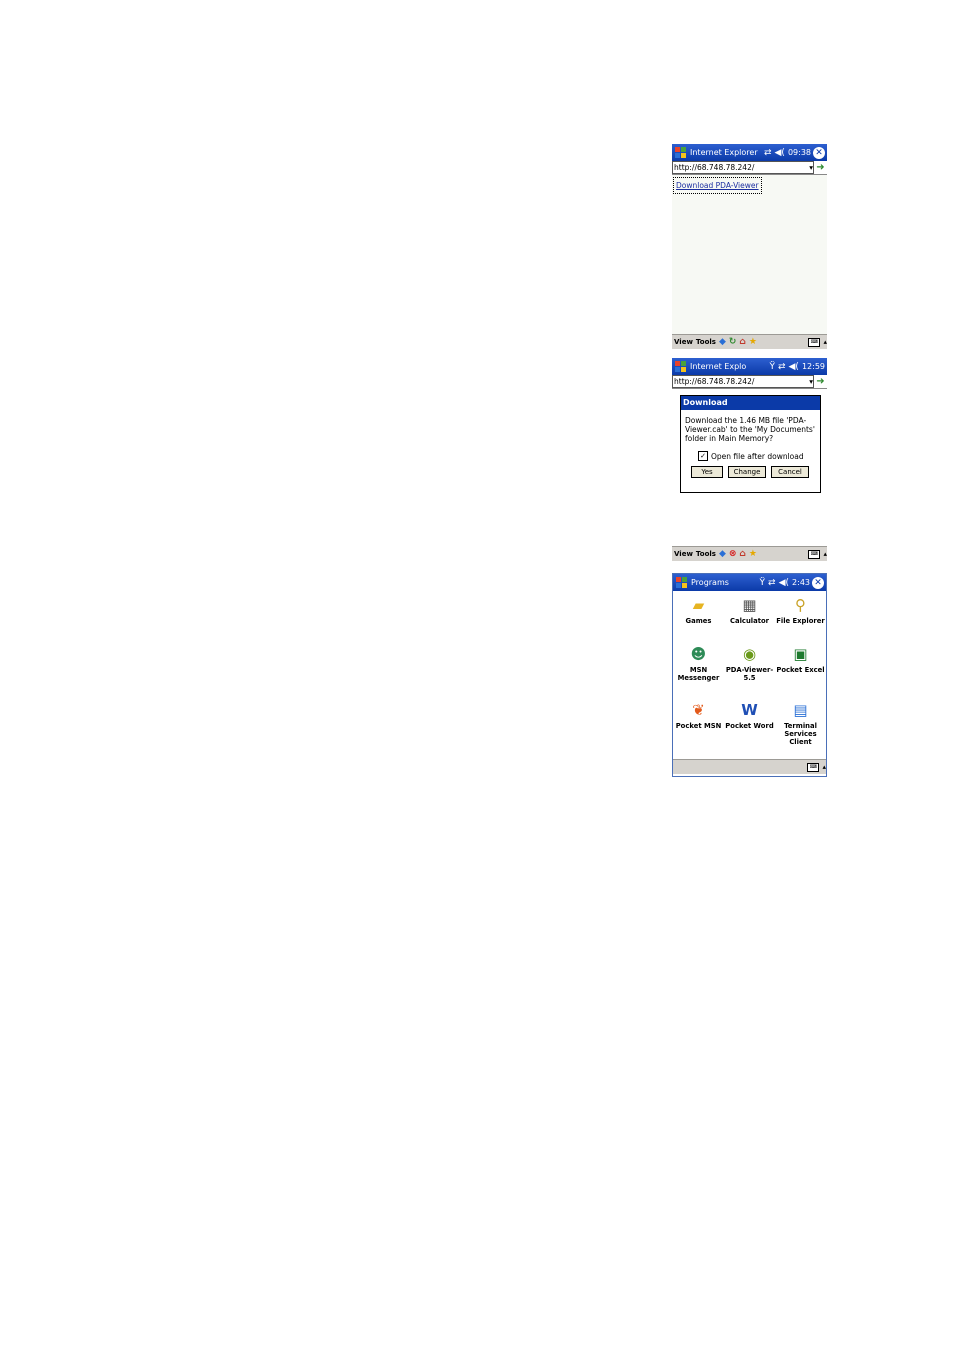  What do you see at coordinates (724, 152) in the screenshot?
I see `window-title: Internet Explorer` at bounding box center [724, 152].